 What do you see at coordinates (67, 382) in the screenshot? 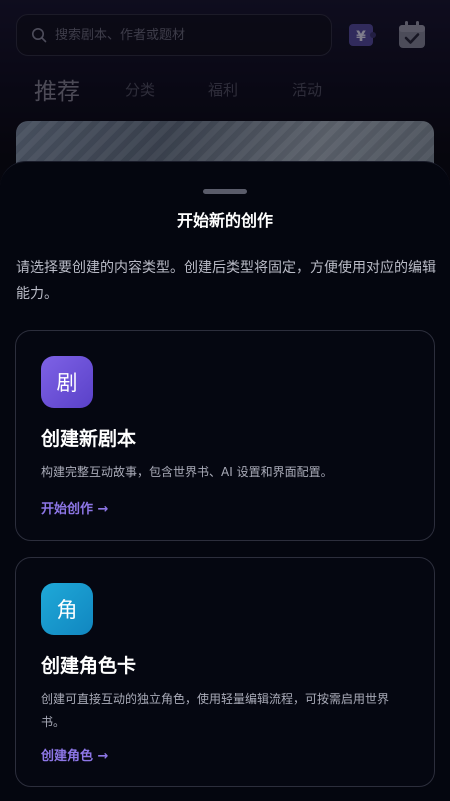
I see `script-icon: 剧` at bounding box center [67, 382].